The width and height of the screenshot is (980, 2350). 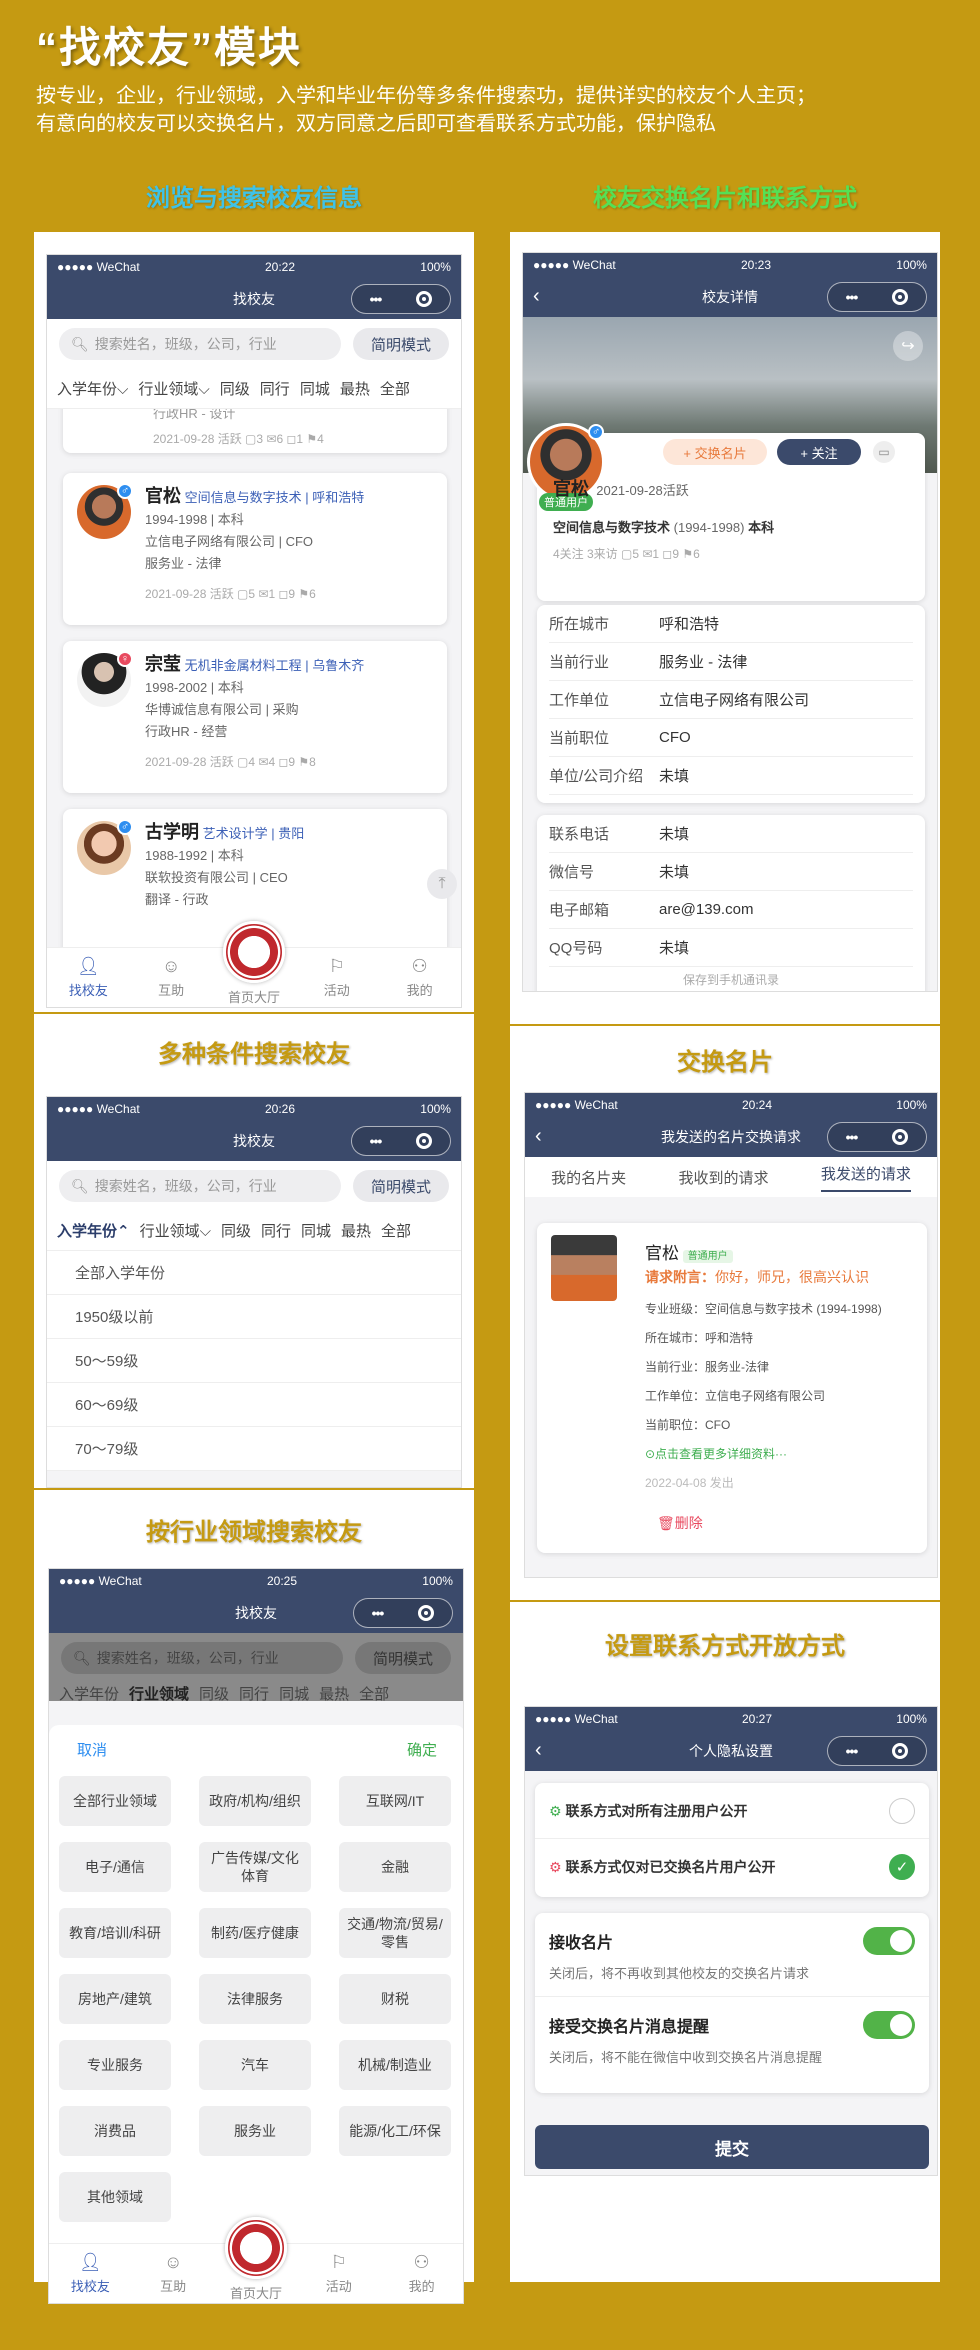 What do you see at coordinates (902, 1810) in the screenshot?
I see `radio-all` at bounding box center [902, 1810].